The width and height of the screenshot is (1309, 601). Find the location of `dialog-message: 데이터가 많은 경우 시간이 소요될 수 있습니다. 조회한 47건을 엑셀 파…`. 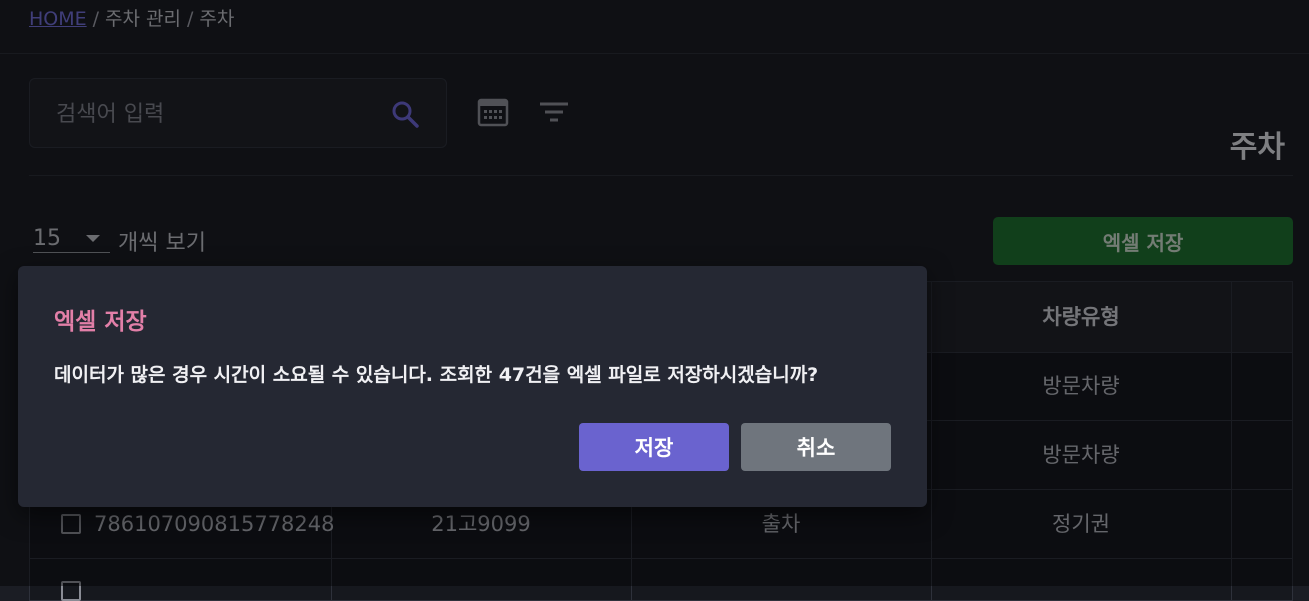

dialog-message: 데이터가 많은 경우 시간이 소요될 수 있습니다. 조회한 47건을 엑셀 파… is located at coordinates (436, 375).